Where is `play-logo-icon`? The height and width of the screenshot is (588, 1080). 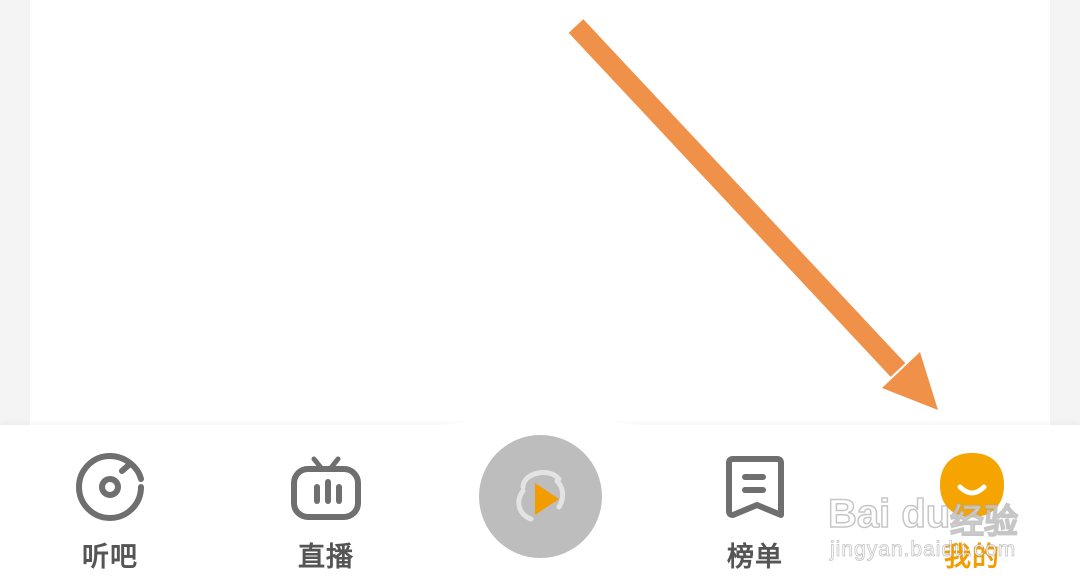 play-logo-icon is located at coordinates (540, 495).